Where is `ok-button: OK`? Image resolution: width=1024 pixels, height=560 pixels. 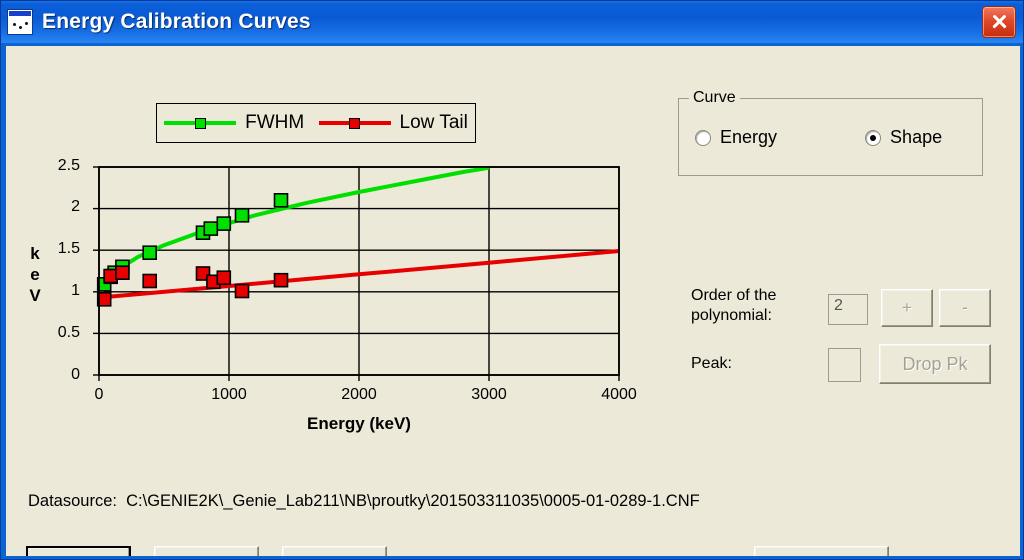
ok-button: OK is located at coordinates (78, 551).